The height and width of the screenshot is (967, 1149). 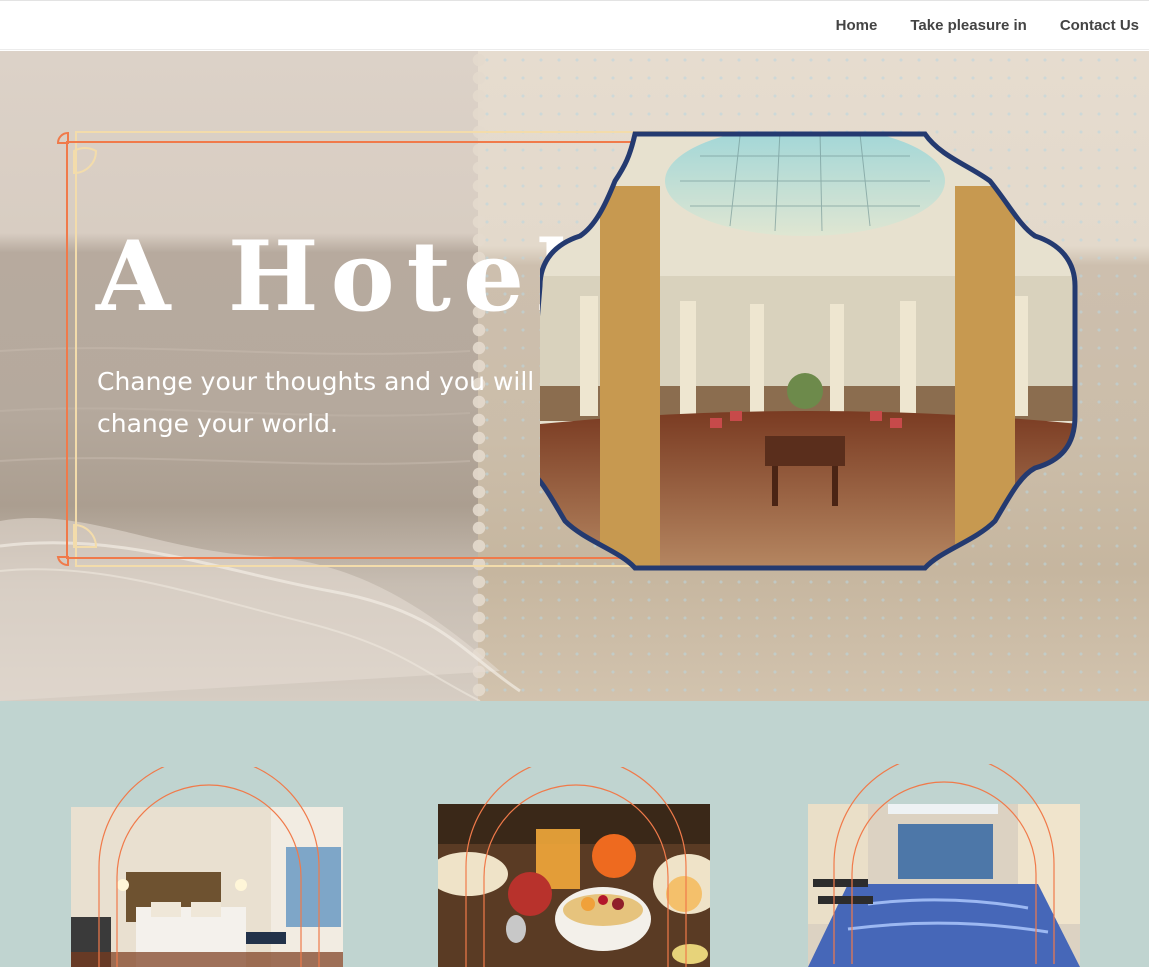 I want to click on feature-card-pool, so click(x=944, y=865).